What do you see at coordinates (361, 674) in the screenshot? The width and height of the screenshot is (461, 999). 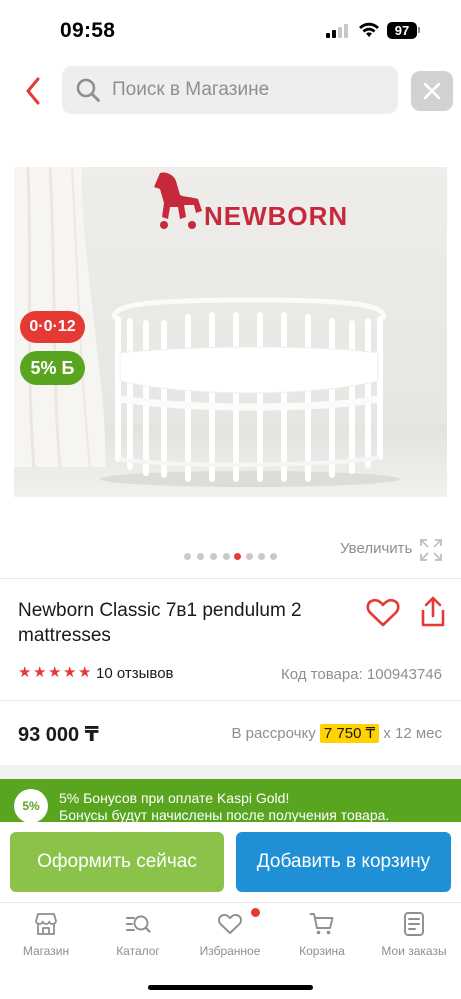 I see `product-code: Код товара: 100943746` at bounding box center [361, 674].